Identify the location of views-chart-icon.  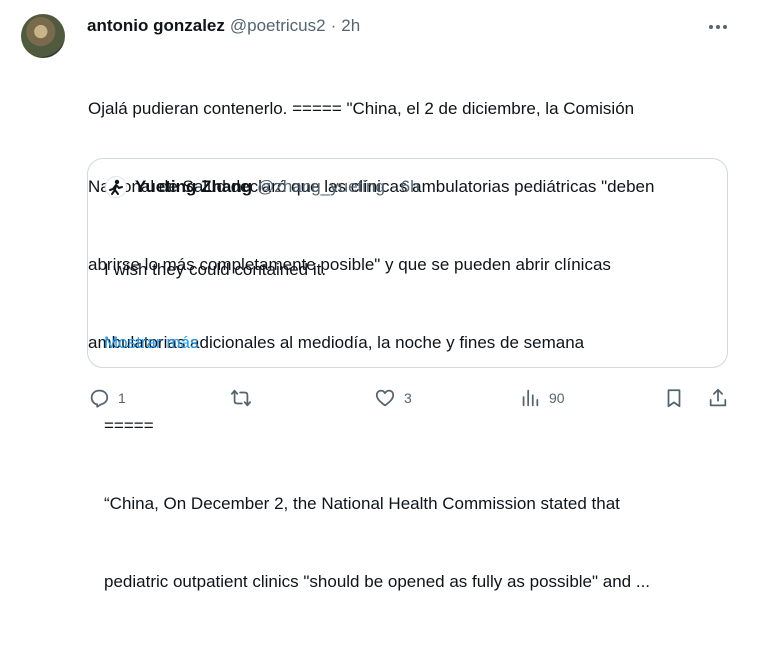
(530, 398).